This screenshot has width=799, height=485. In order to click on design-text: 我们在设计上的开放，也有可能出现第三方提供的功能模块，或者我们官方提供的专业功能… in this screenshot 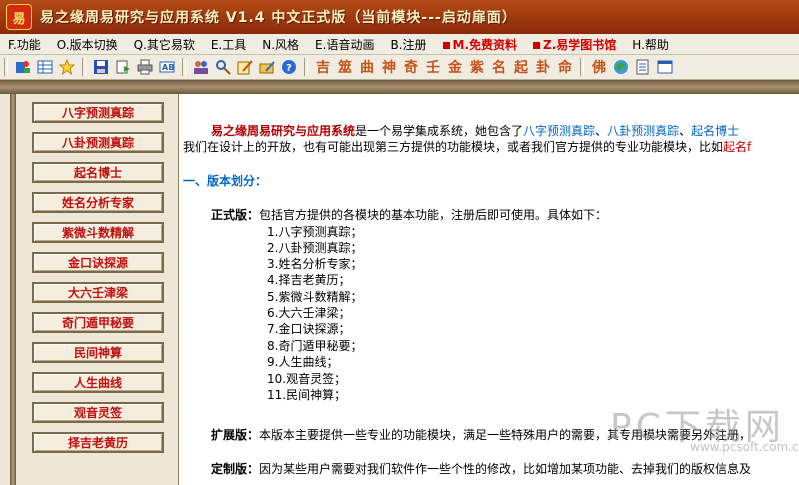, I will do `click(453, 147)`.